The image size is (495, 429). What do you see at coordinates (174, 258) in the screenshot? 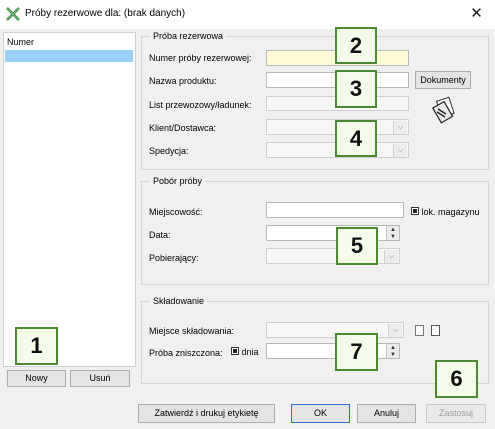
I see `collector-label: Pobierający:` at bounding box center [174, 258].